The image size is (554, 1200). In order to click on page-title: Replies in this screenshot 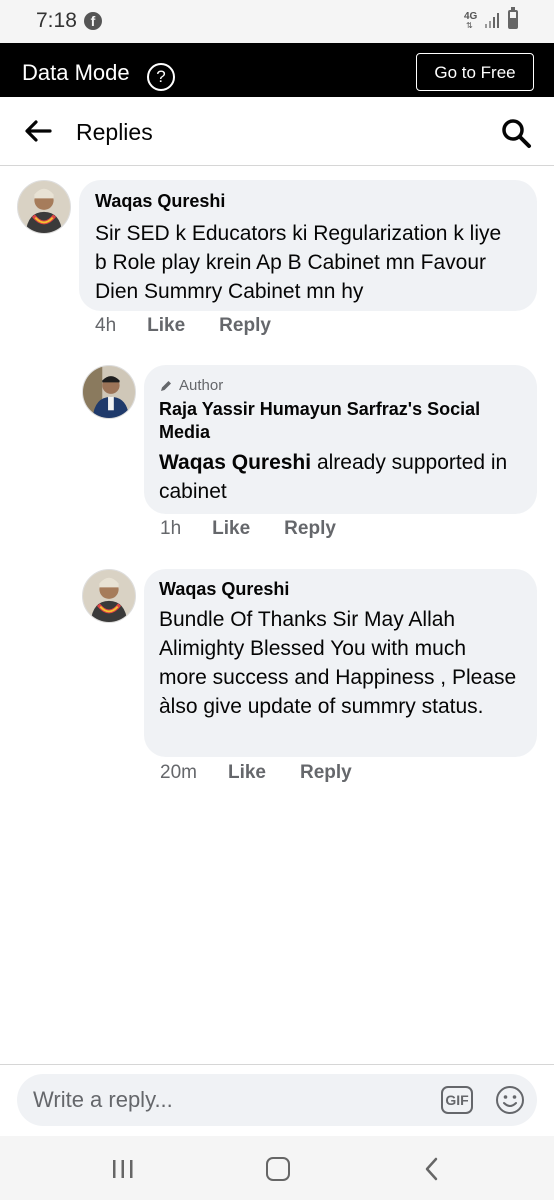, I will do `click(114, 132)`.